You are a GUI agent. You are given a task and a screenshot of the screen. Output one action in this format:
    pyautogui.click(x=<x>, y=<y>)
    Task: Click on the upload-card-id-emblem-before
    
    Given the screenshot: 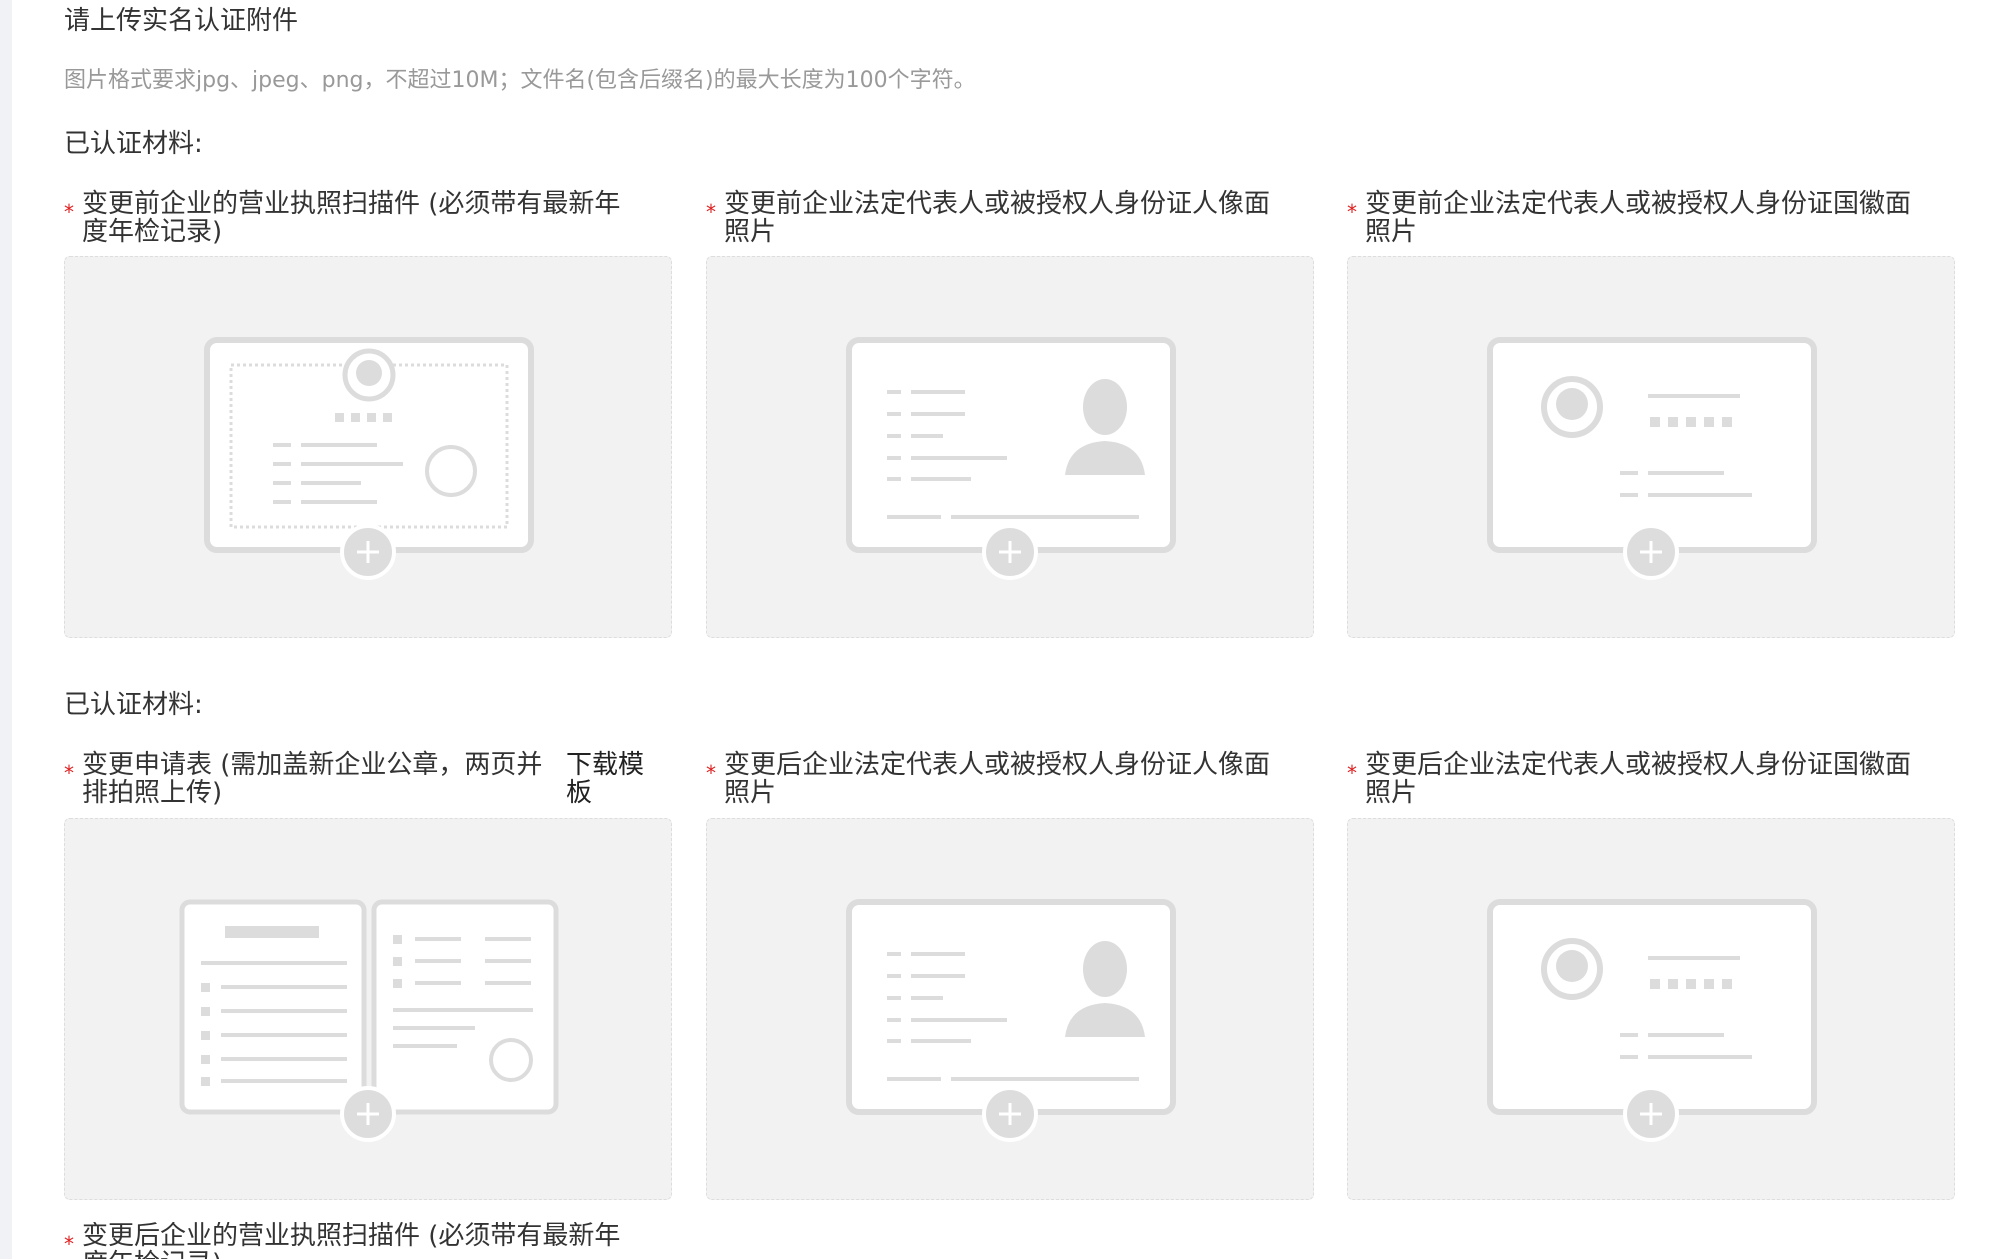 What is the action you would take?
    pyautogui.click(x=1651, y=447)
    